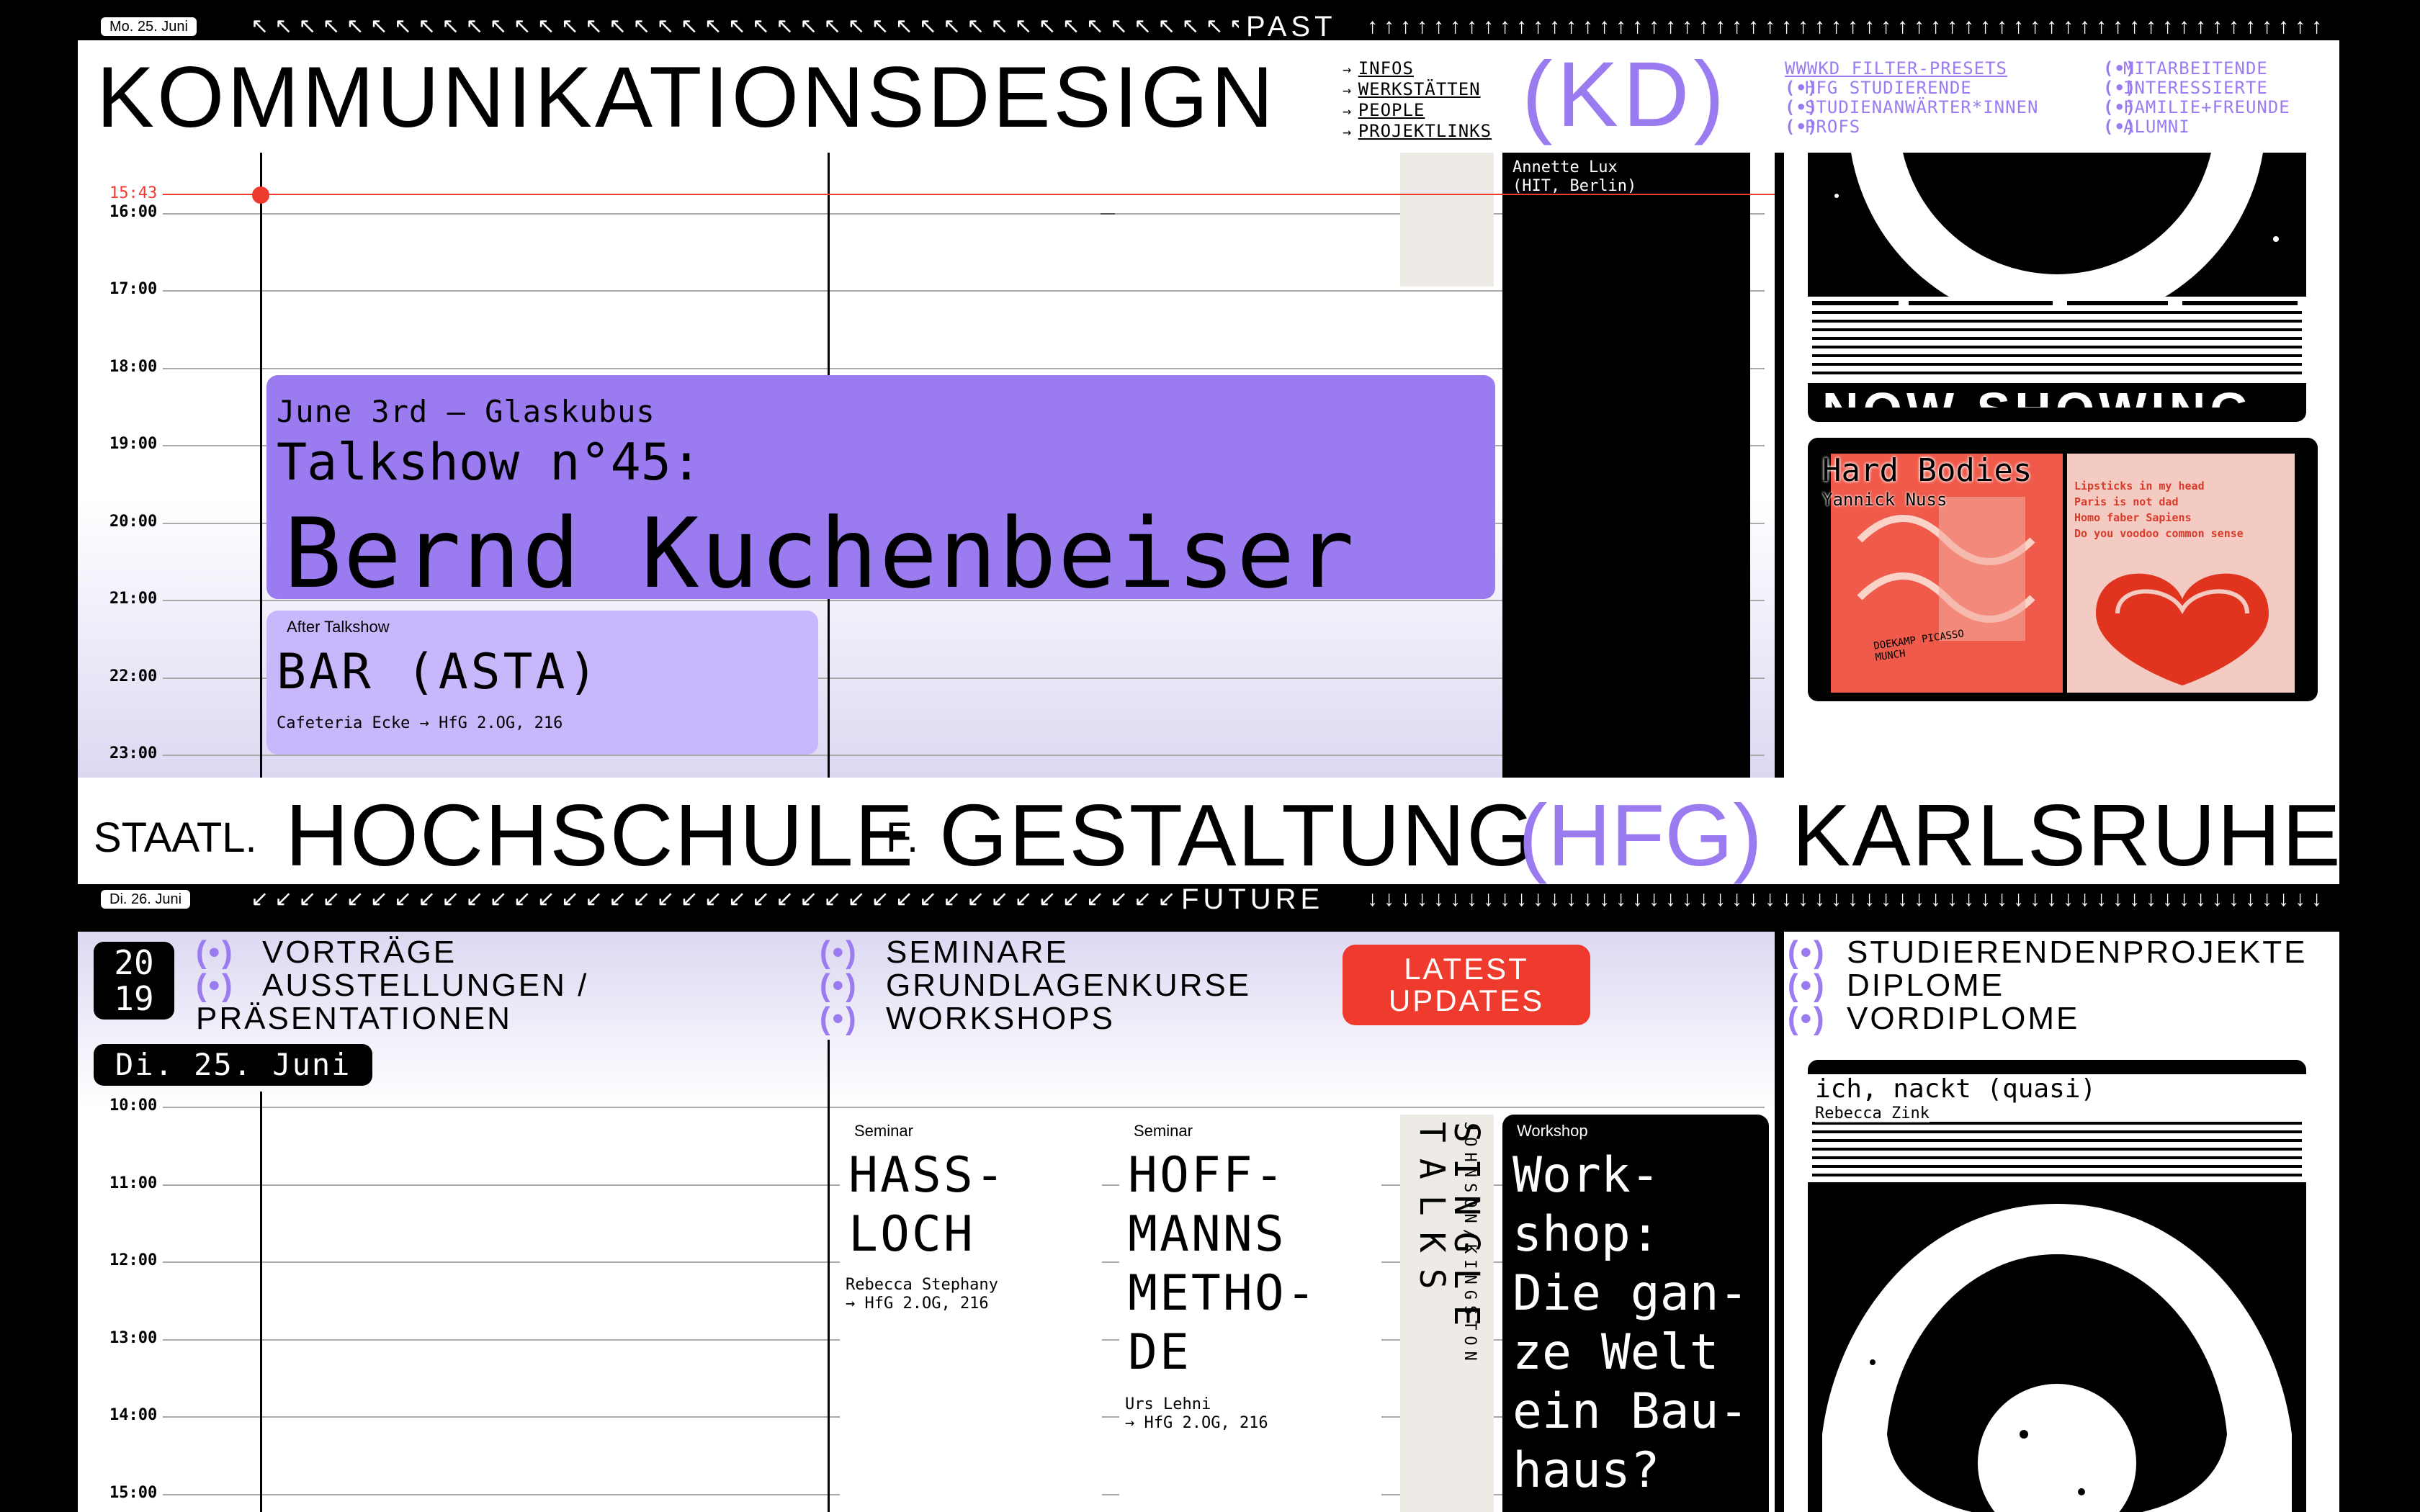  What do you see at coordinates (146, 899) in the screenshot?
I see `future-date-badge: Di. 26. Juni` at bounding box center [146, 899].